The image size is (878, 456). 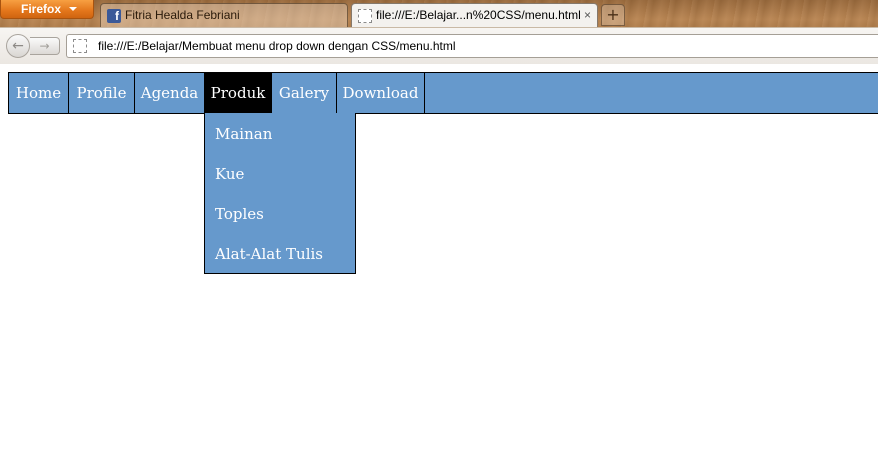 I want to click on back-button: ←, so click(x=18, y=46).